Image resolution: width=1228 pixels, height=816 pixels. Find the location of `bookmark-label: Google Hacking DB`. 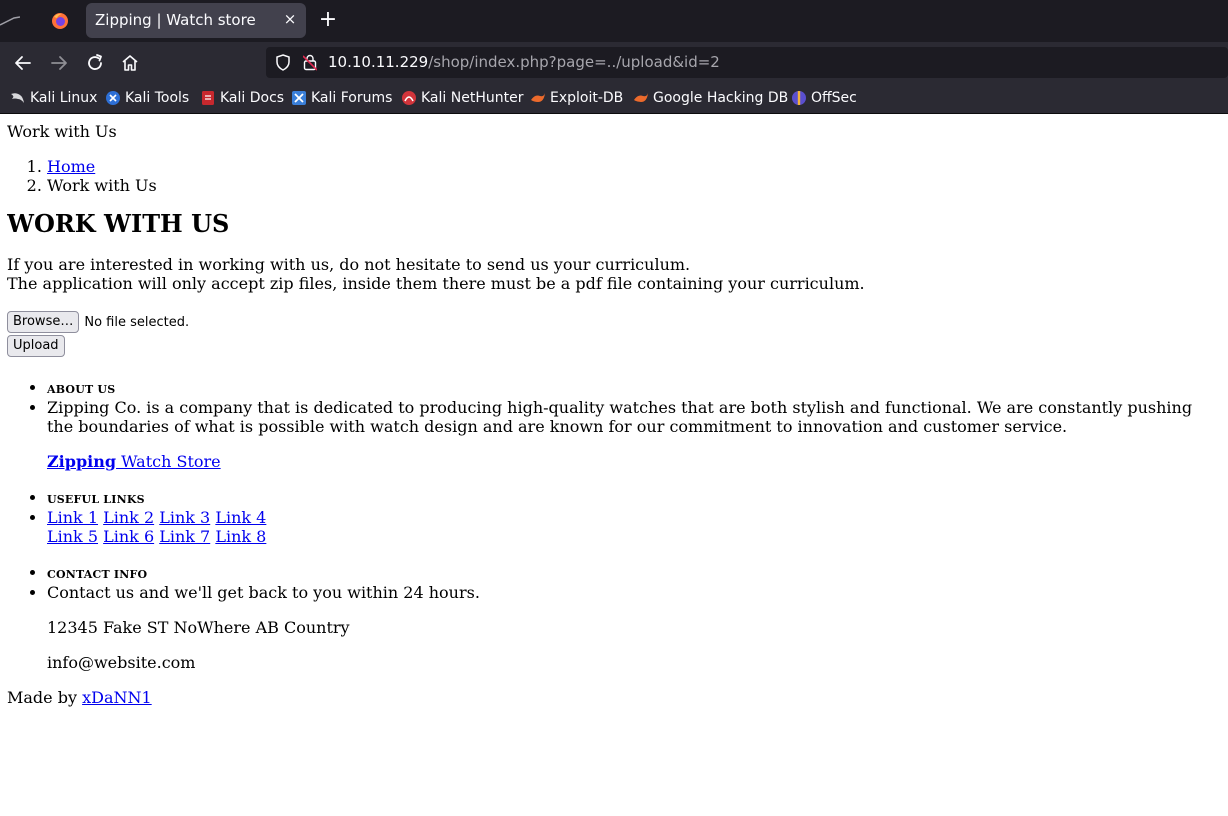

bookmark-label: Google Hacking DB is located at coordinates (721, 98).